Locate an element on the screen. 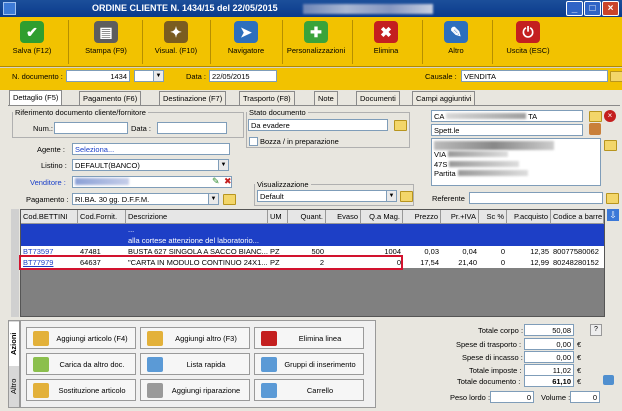 This screenshot has height=411, width=622. tab-note: Note is located at coordinates (326, 98).